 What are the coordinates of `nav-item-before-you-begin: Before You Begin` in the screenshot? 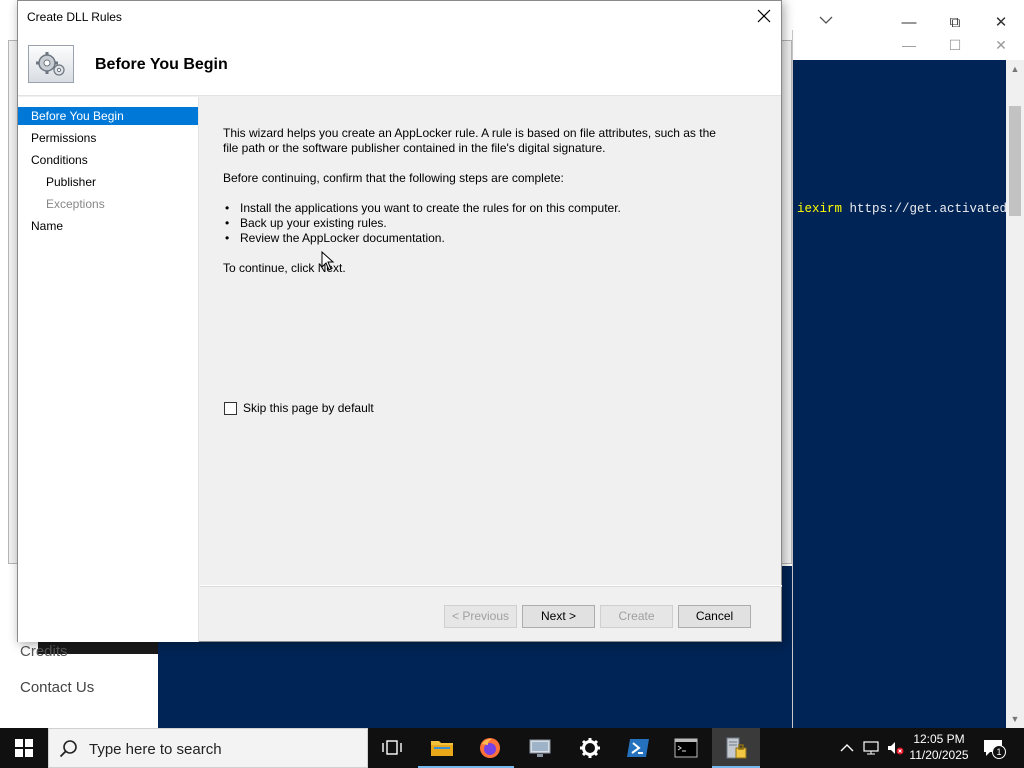 It's located at (108, 116).